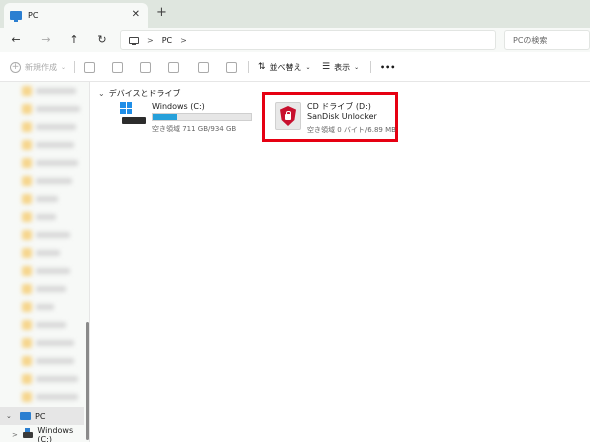 The height and width of the screenshot is (442, 590). What do you see at coordinates (102, 40) in the screenshot?
I see `refresh-button: ↻` at bounding box center [102, 40].